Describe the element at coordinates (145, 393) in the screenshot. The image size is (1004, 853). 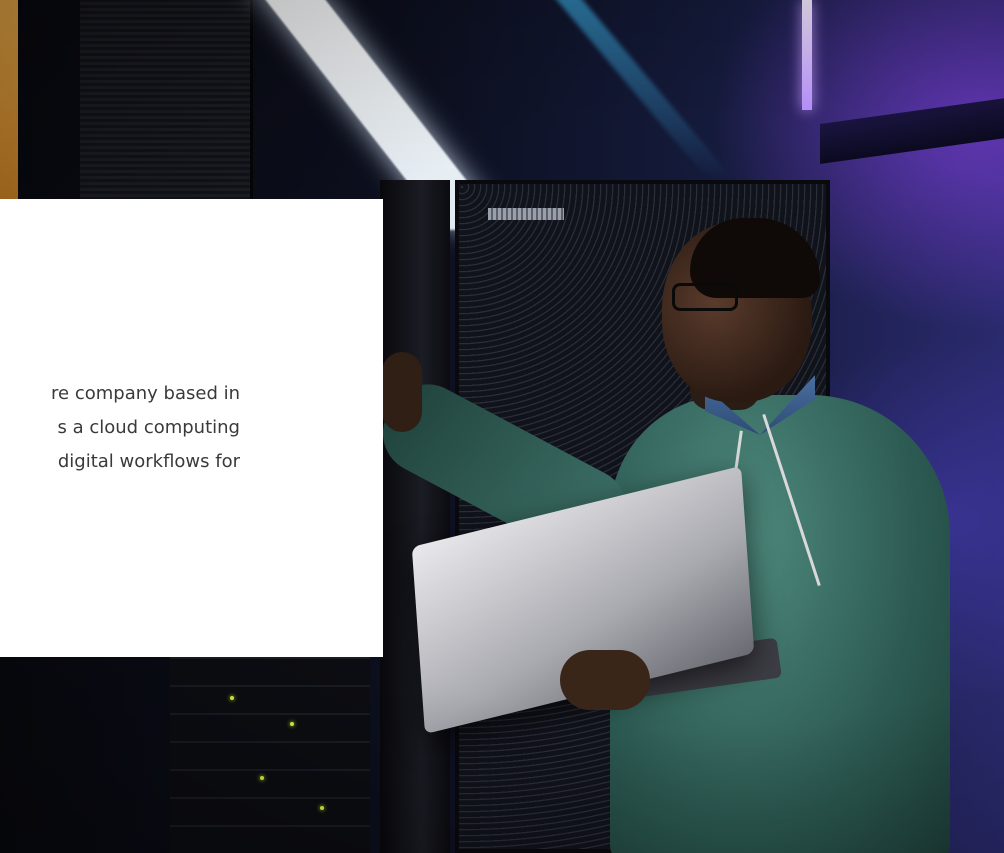
I see `description-line: re company based in` at that location.